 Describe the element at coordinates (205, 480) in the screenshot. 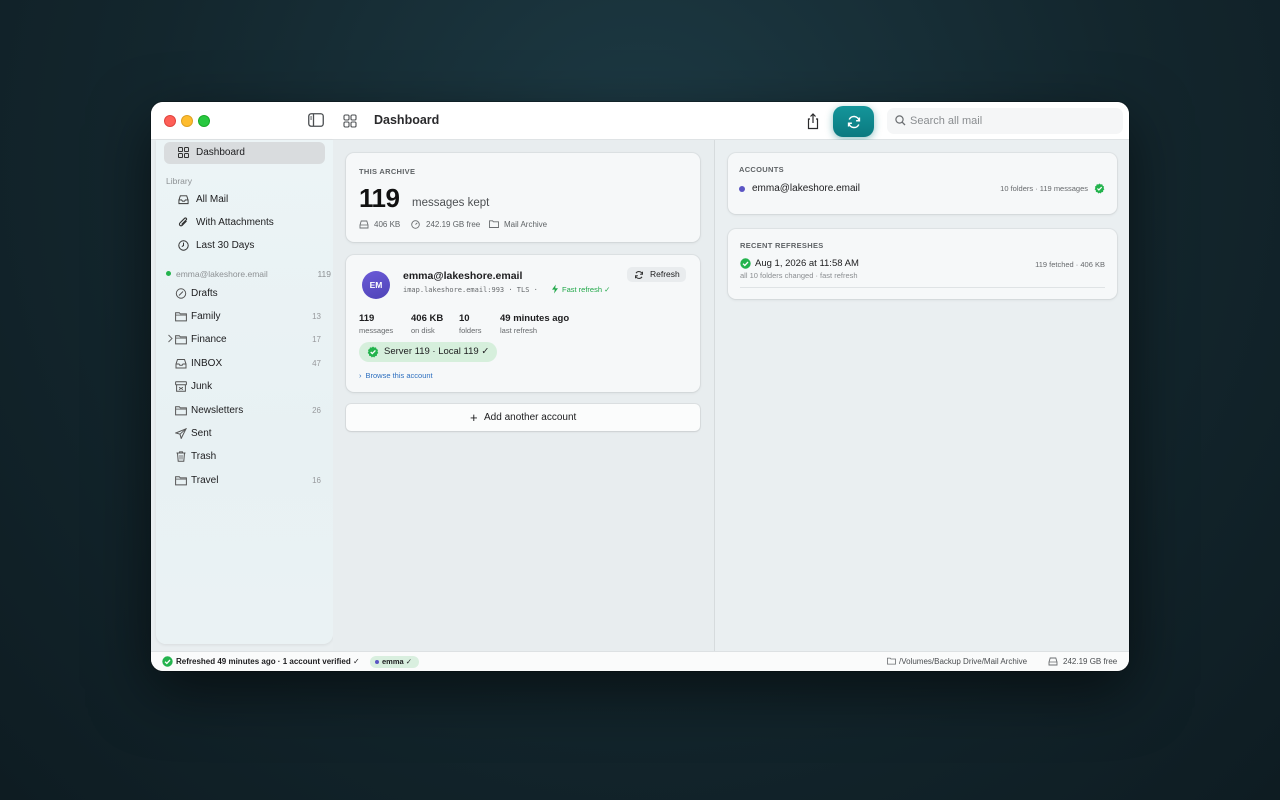

I see `folder-label: Travel` at that location.